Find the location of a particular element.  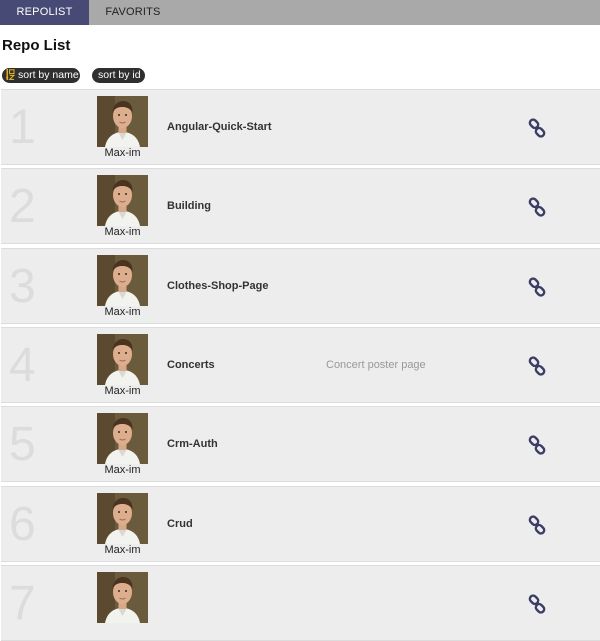

sort-by-name-label: sort by name is located at coordinates (48, 75).